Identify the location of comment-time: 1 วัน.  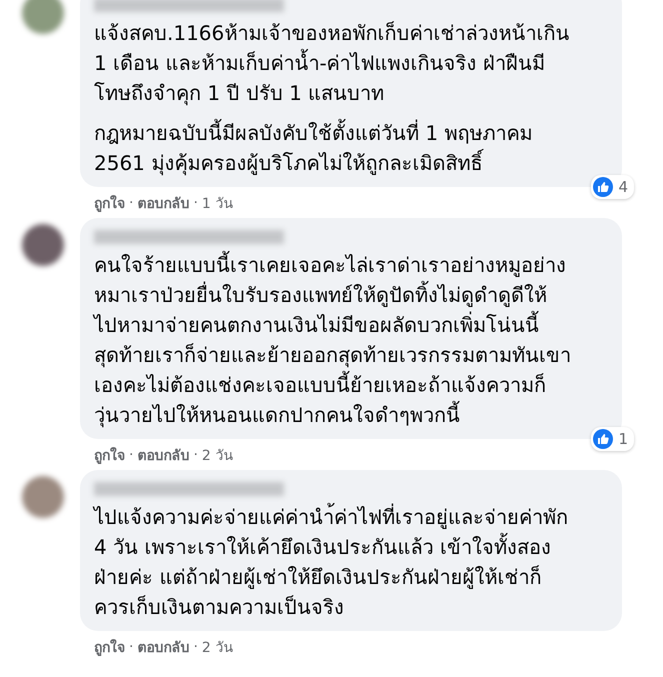
(218, 203).